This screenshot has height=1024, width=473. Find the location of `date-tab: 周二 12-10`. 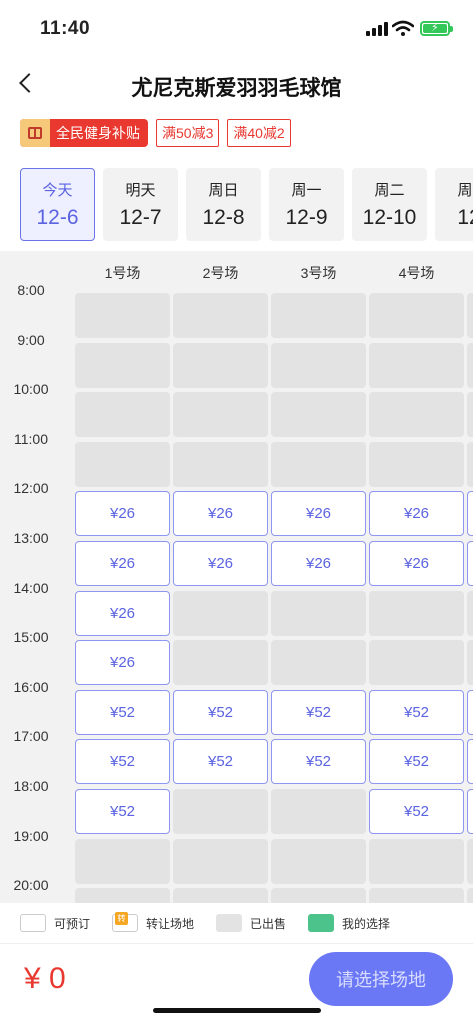

date-tab: 周二 12-10 is located at coordinates (389, 204).